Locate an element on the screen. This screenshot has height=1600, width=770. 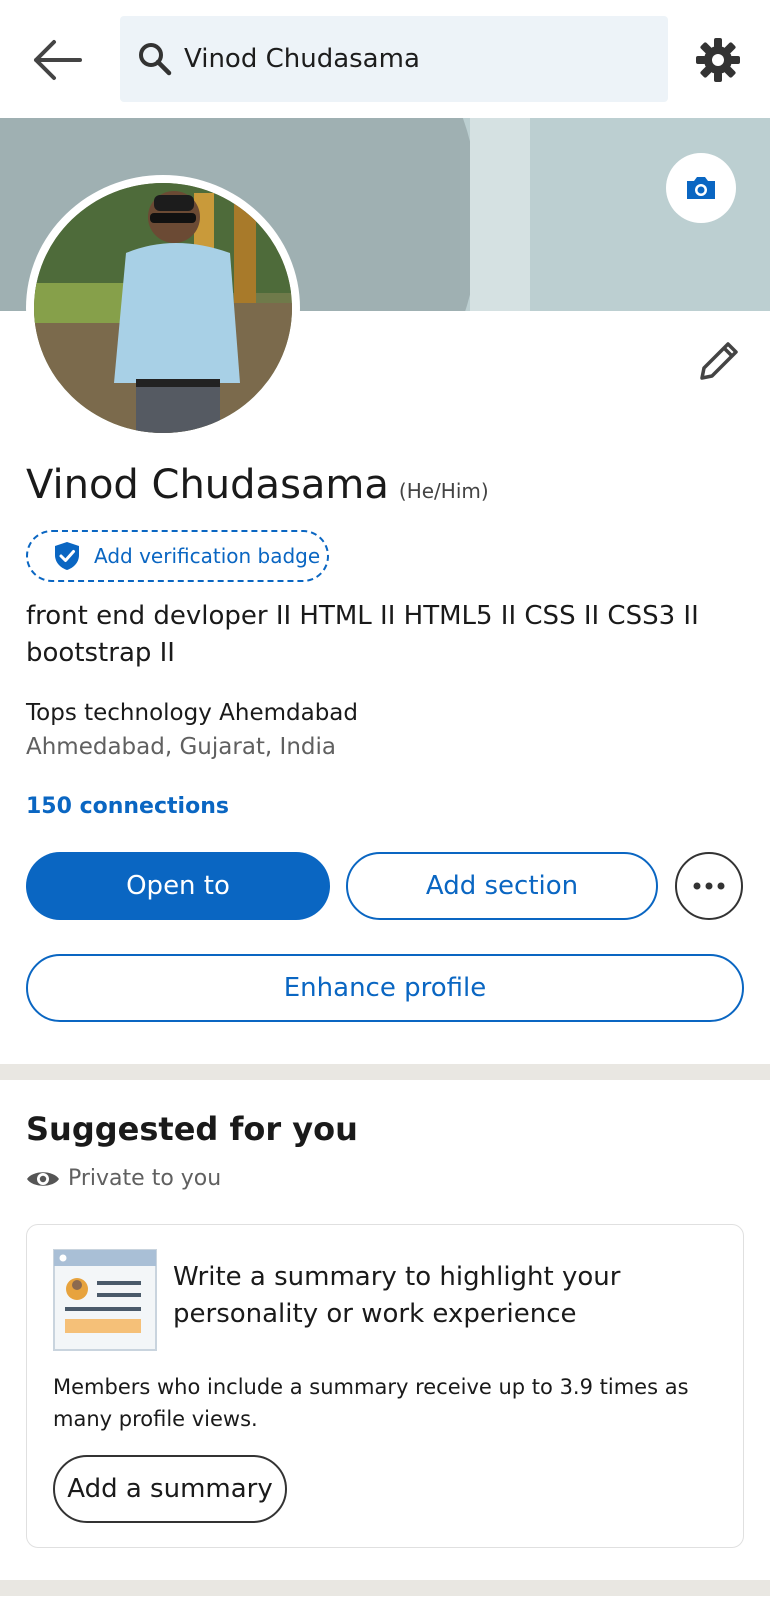
name-row: Vinod Chudasama (He/Him) is located at coordinates (257, 485).